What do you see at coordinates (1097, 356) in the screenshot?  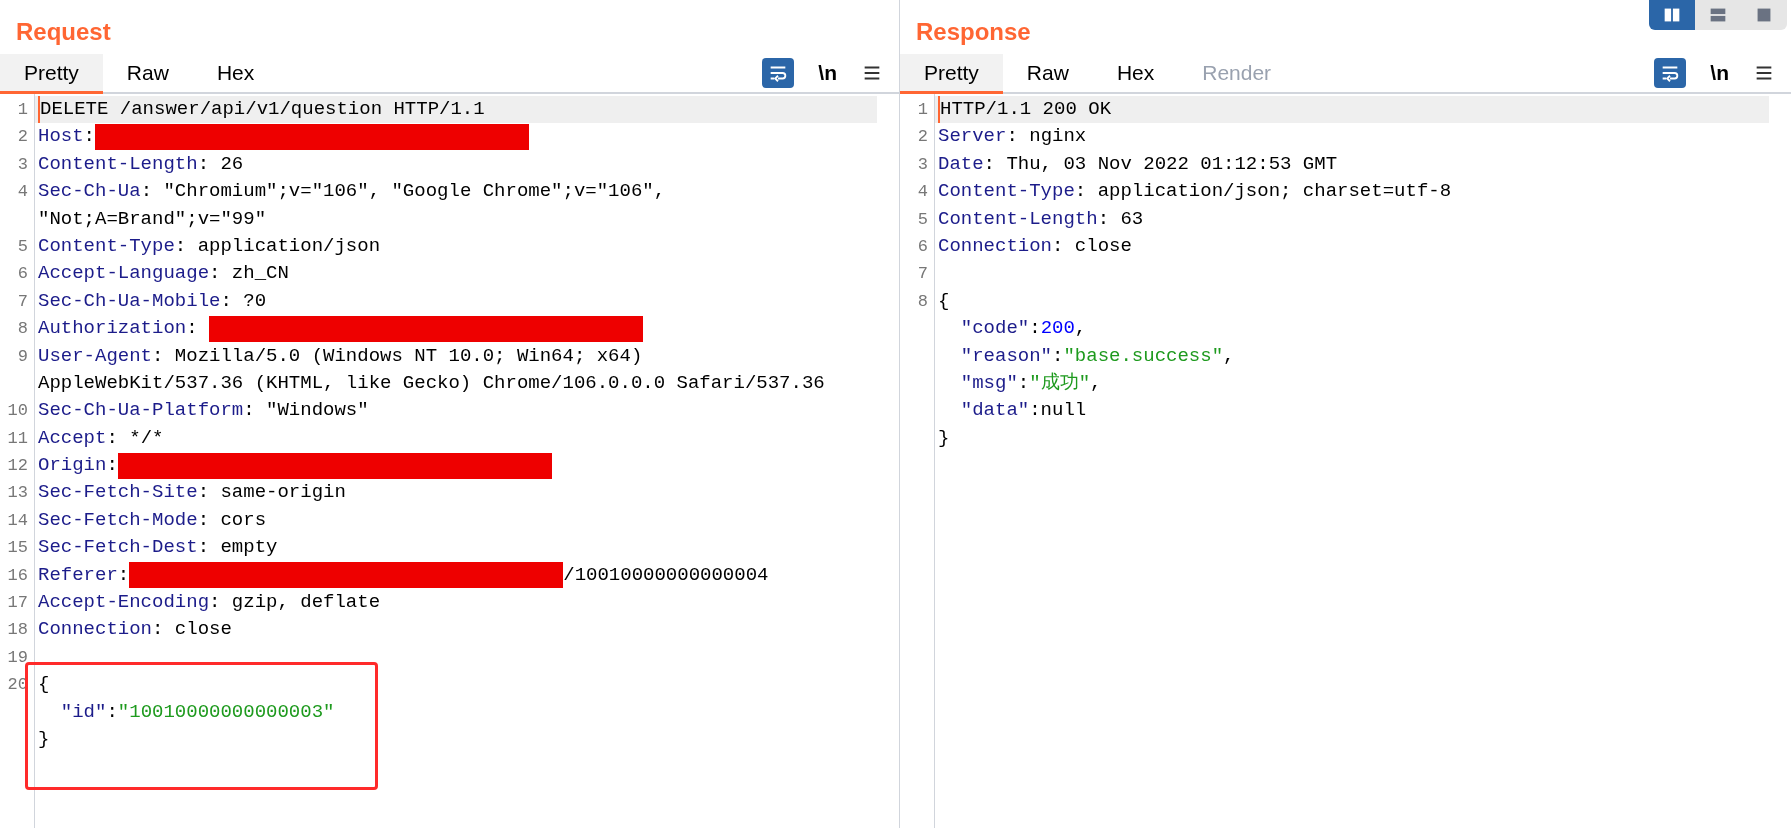 I see `code-text: "reason":"base.success",` at bounding box center [1097, 356].